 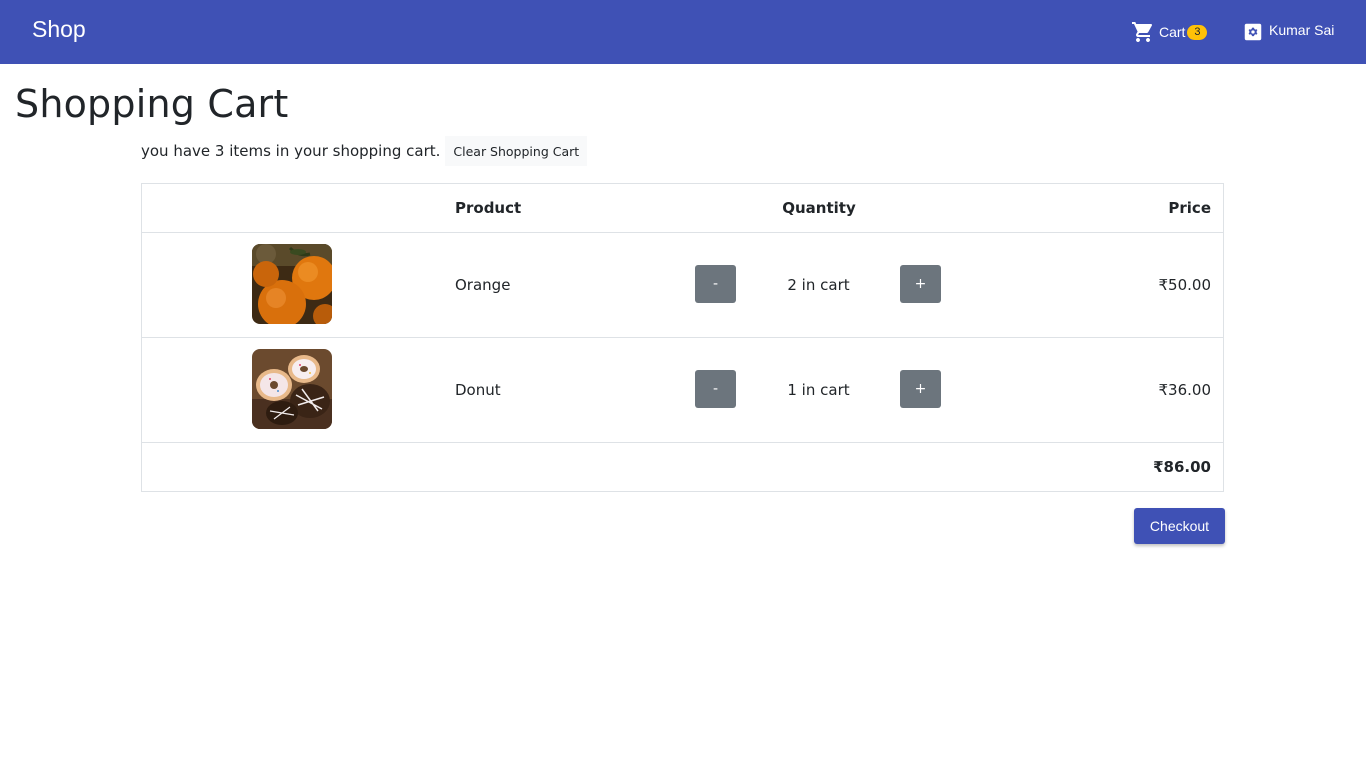 What do you see at coordinates (59, 29) in the screenshot?
I see `brand-logo: Shop` at bounding box center [59, 29].